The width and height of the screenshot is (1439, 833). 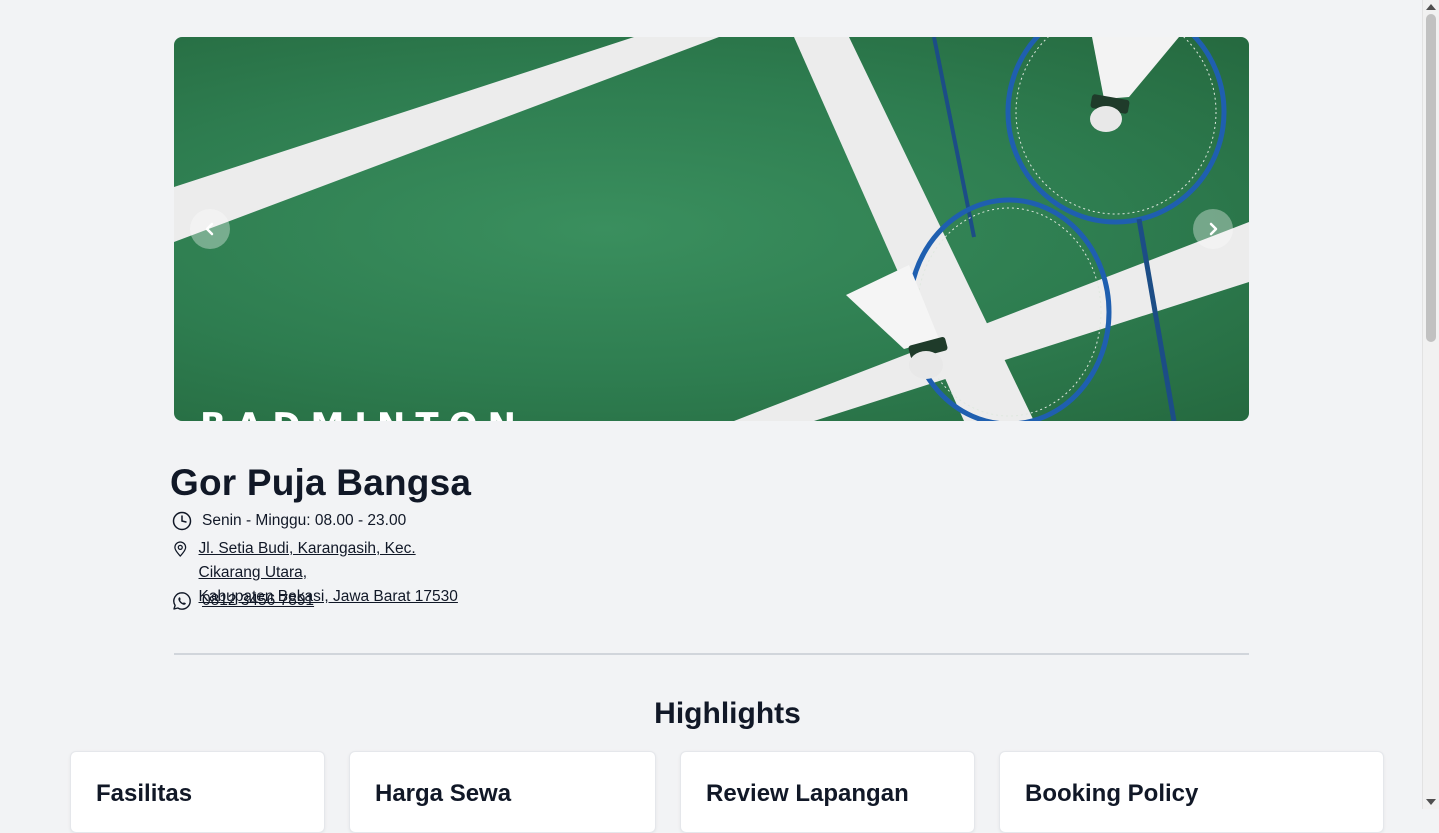 What do you see at coordinates (182, 601) in the screenshot?
I see `whatsapp-icon` at bounding box center [182, 601].